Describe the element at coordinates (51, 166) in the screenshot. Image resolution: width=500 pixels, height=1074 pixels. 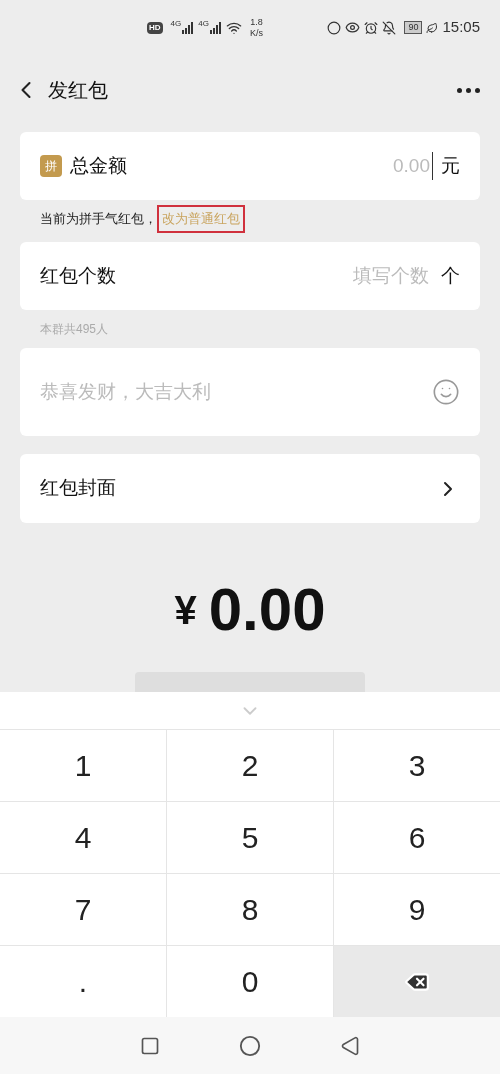
I see `lucky-badge: 拼` at that location.